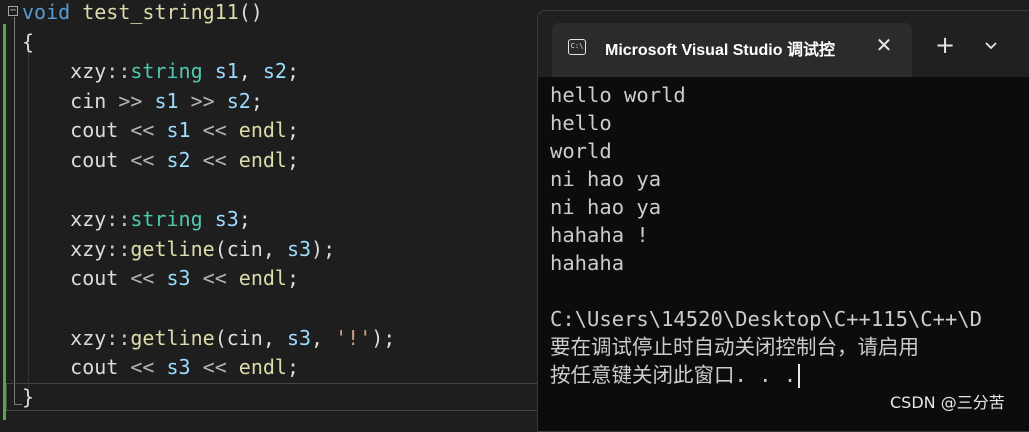 The height and width of the screenshot is (432, 1029). Describe the element at coordinates (789, 95) in the screenshot. I see `console-output-line: hello world` at that location.